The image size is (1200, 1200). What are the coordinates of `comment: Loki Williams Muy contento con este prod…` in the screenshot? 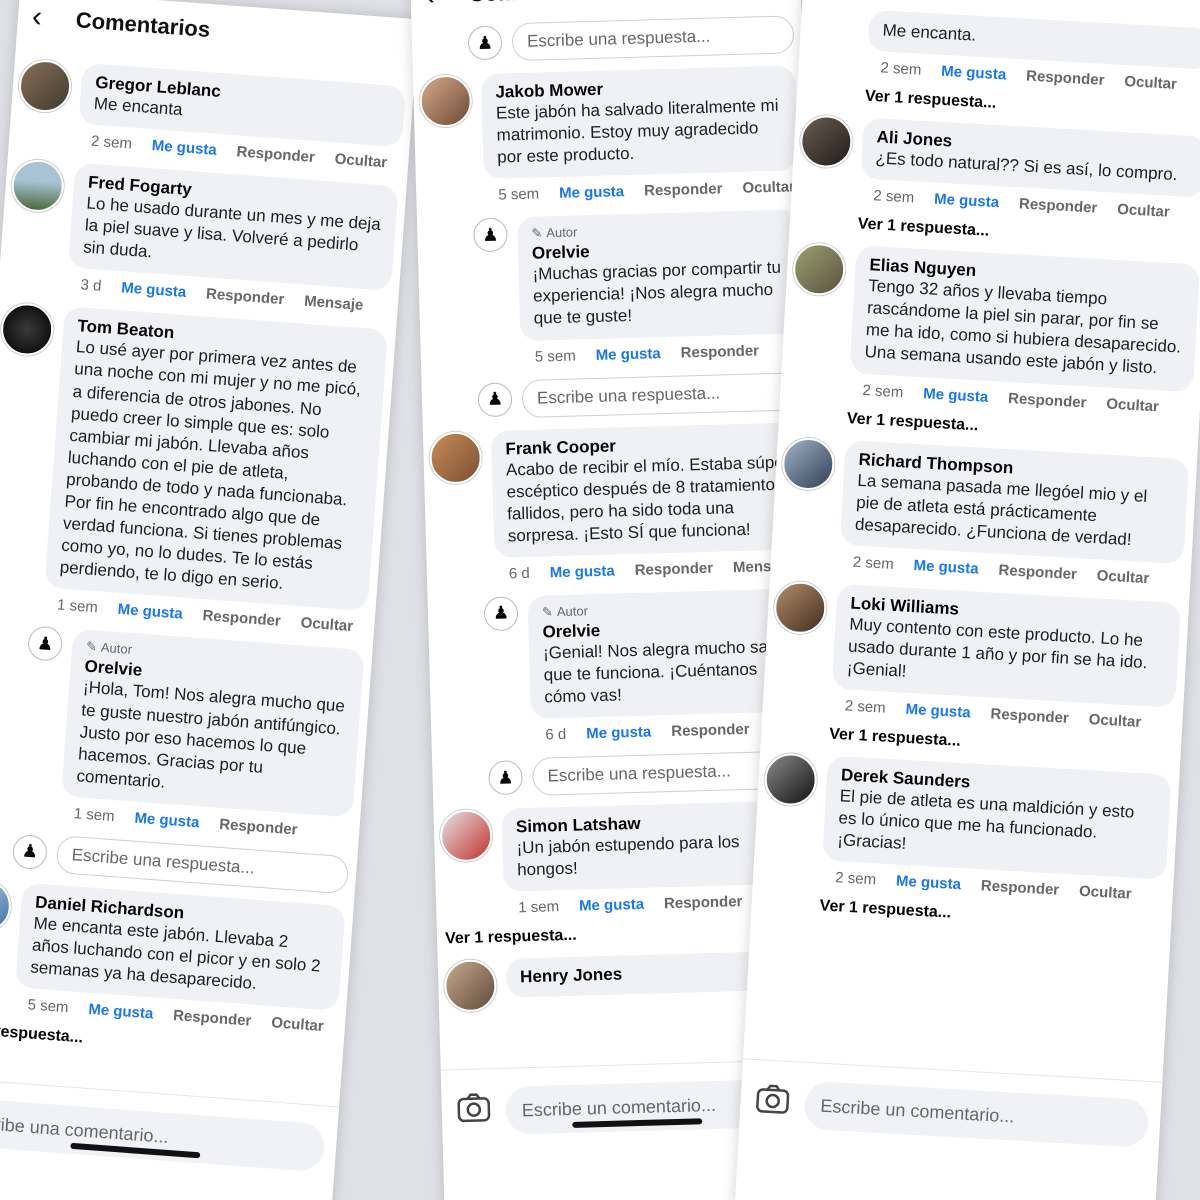 It's located at (974, 671).